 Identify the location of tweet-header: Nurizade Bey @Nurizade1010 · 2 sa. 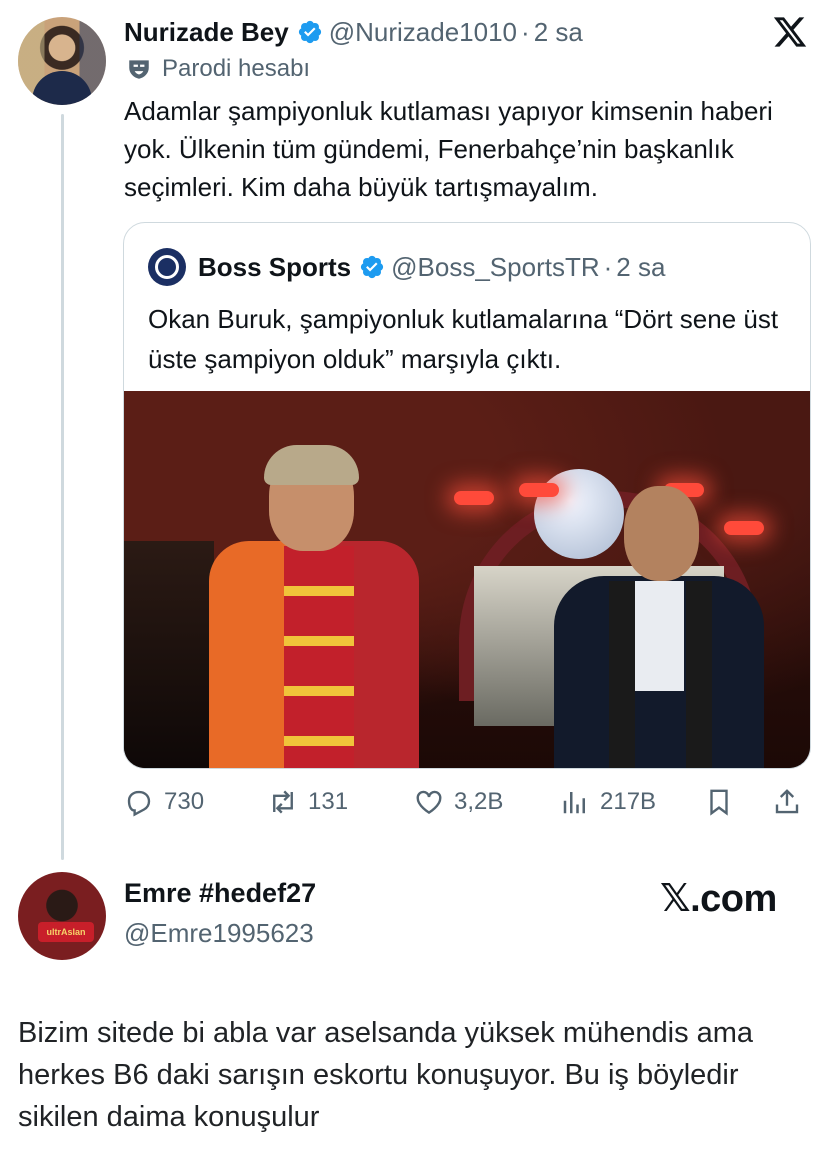
(353, 32).